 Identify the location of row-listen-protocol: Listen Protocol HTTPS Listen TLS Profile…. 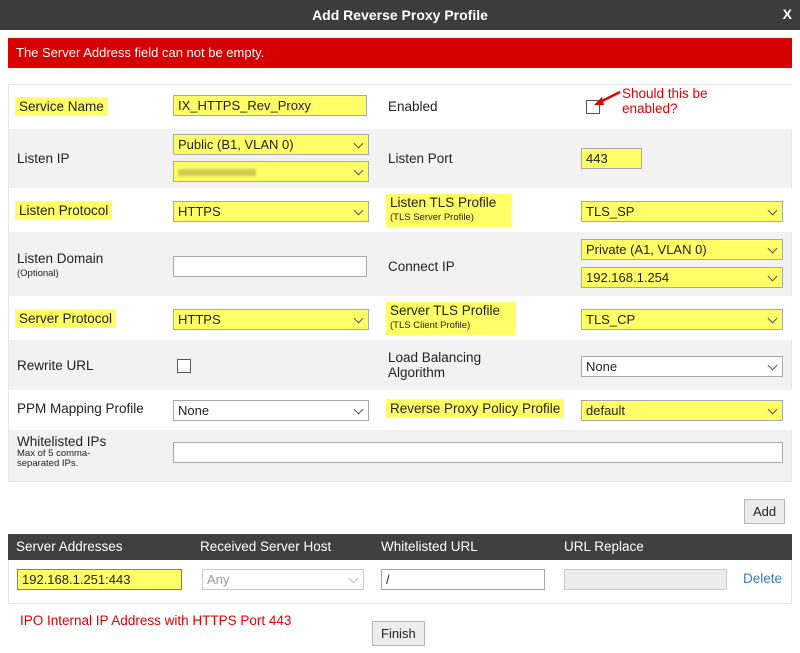
(401, 210).